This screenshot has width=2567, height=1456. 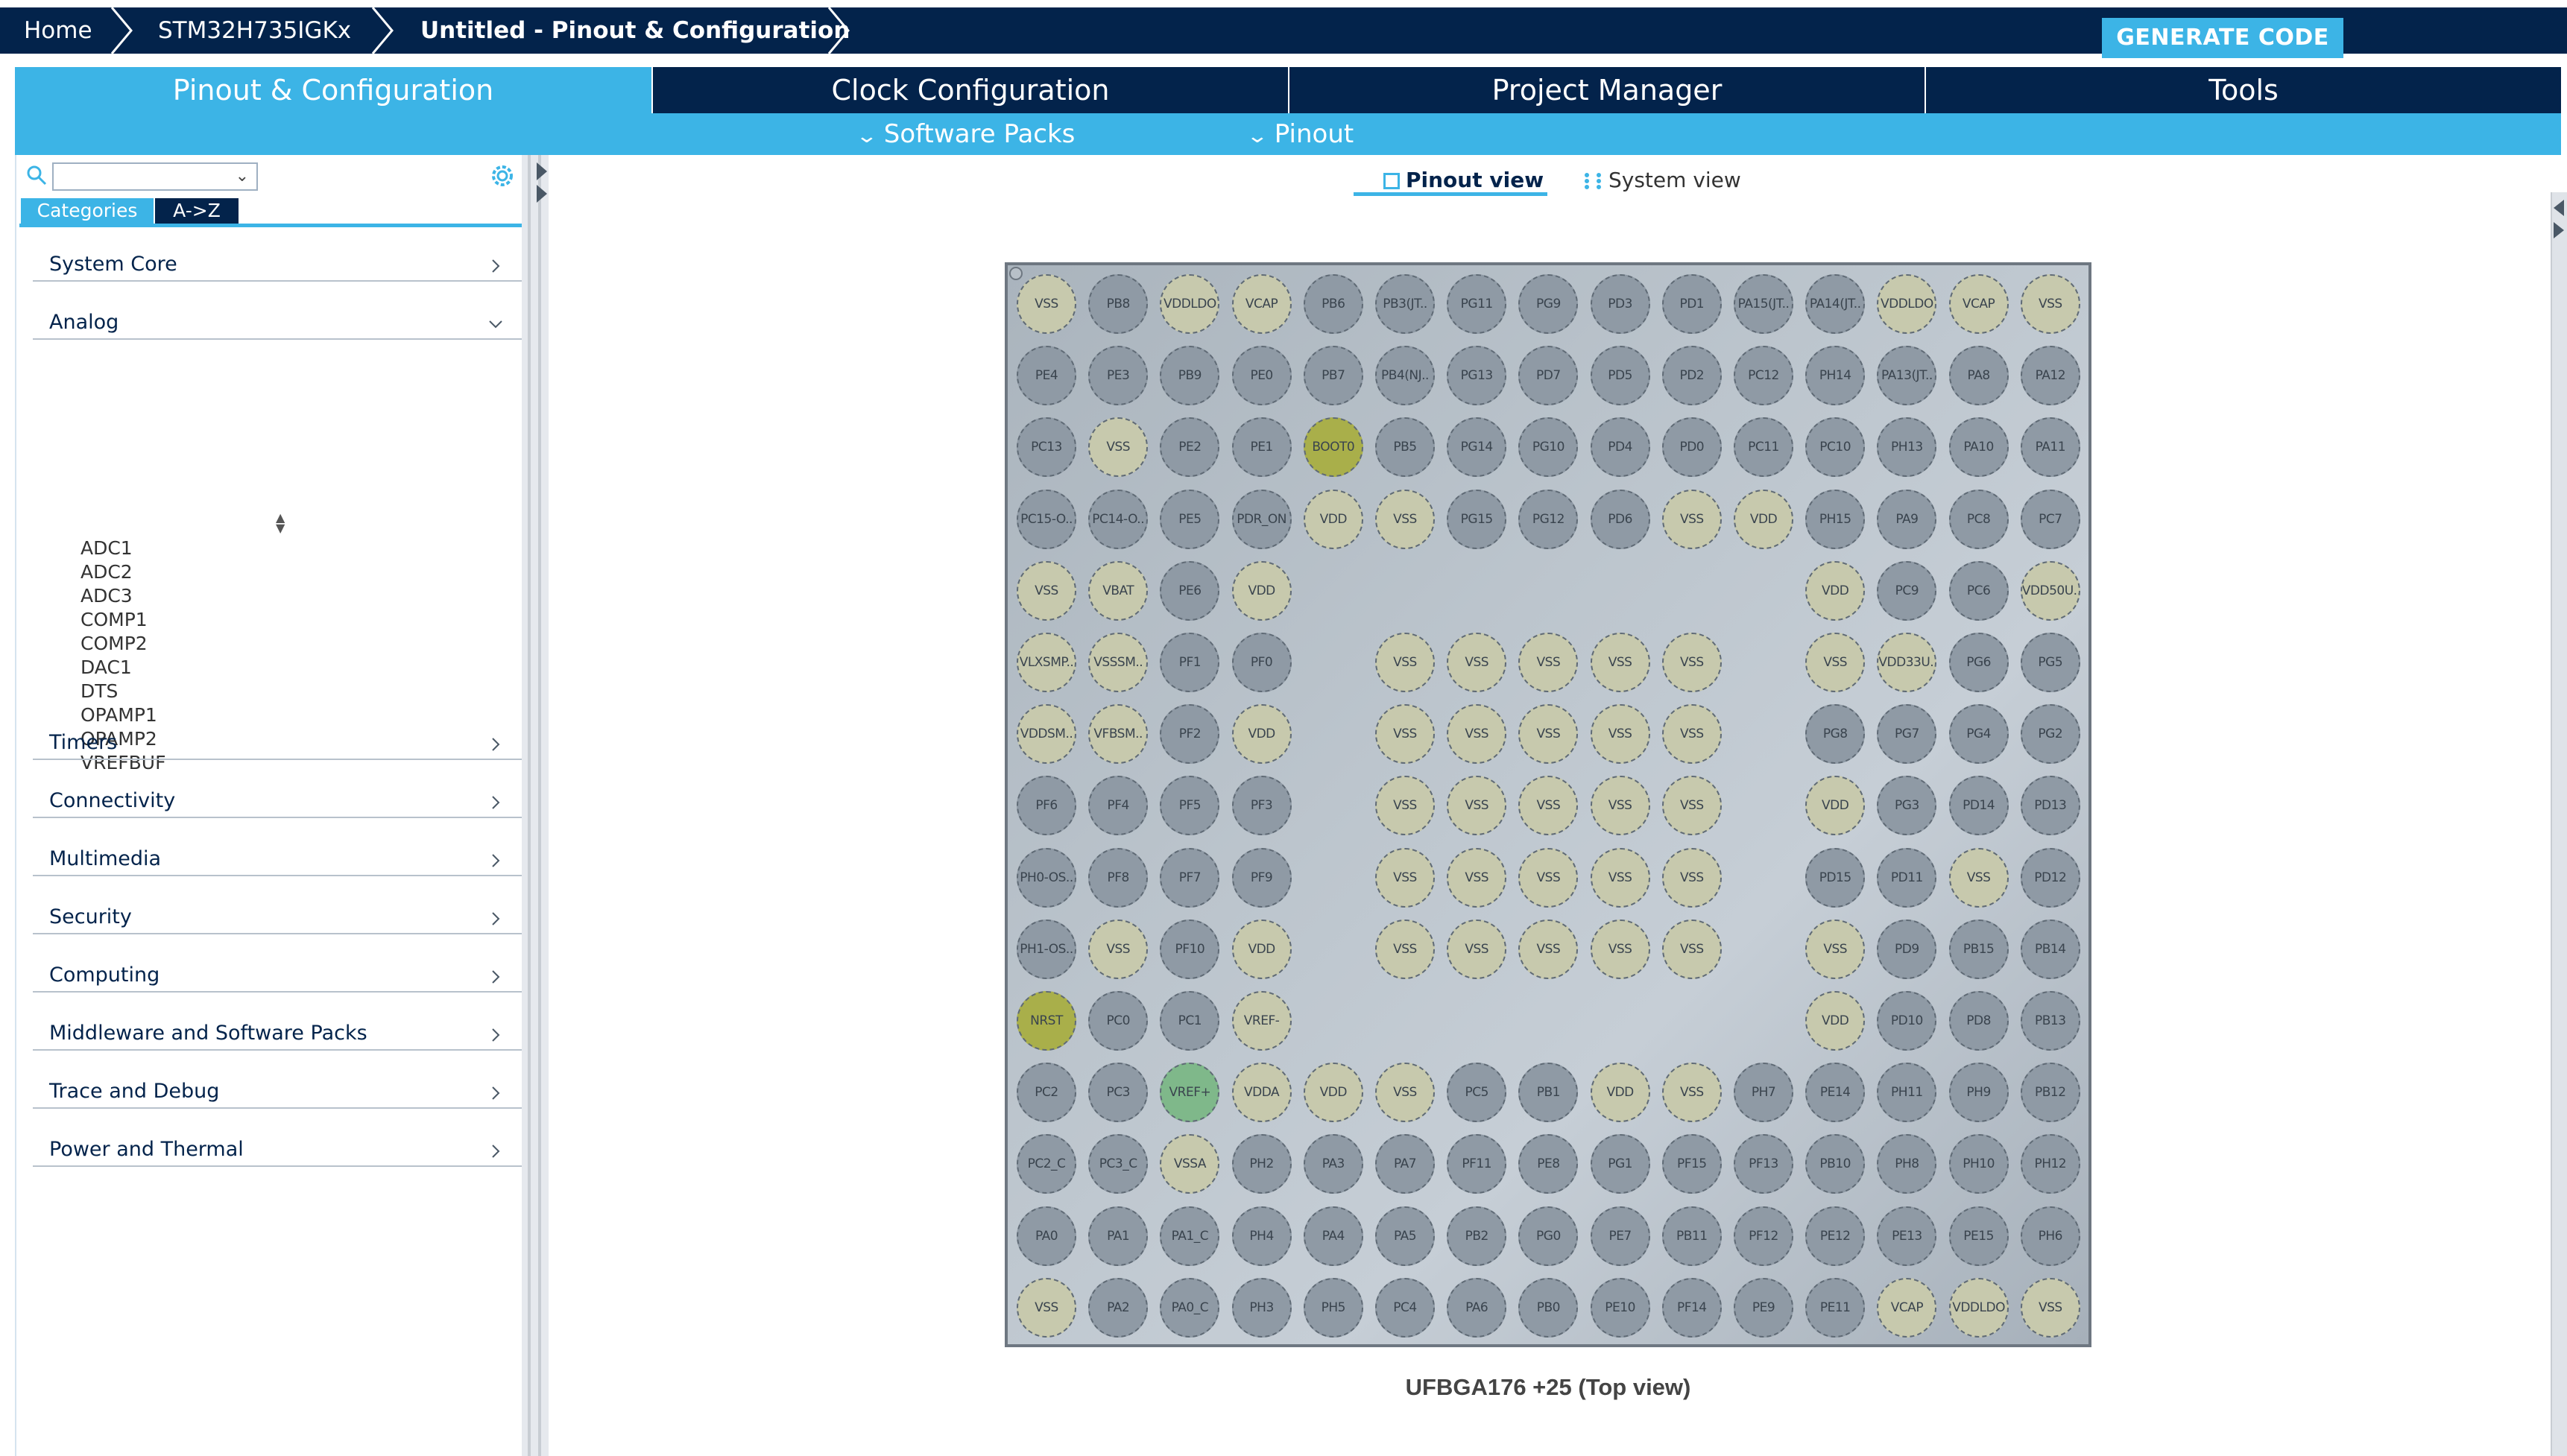 I want to click on pin-pb12: PB12, so click(x=2050, y=1093).